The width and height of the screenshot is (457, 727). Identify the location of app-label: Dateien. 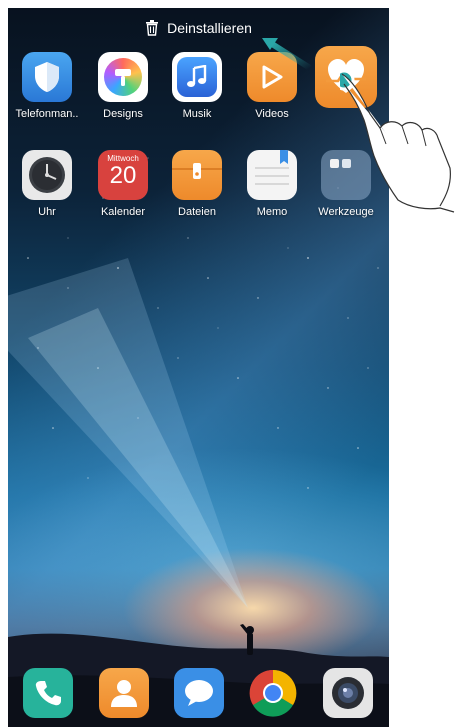
(197, 212).